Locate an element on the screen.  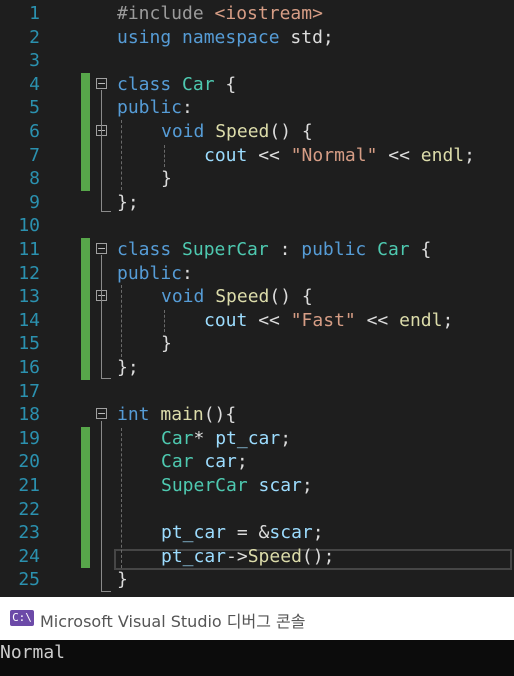
type-name: Car is located at coordinates (198, 84).